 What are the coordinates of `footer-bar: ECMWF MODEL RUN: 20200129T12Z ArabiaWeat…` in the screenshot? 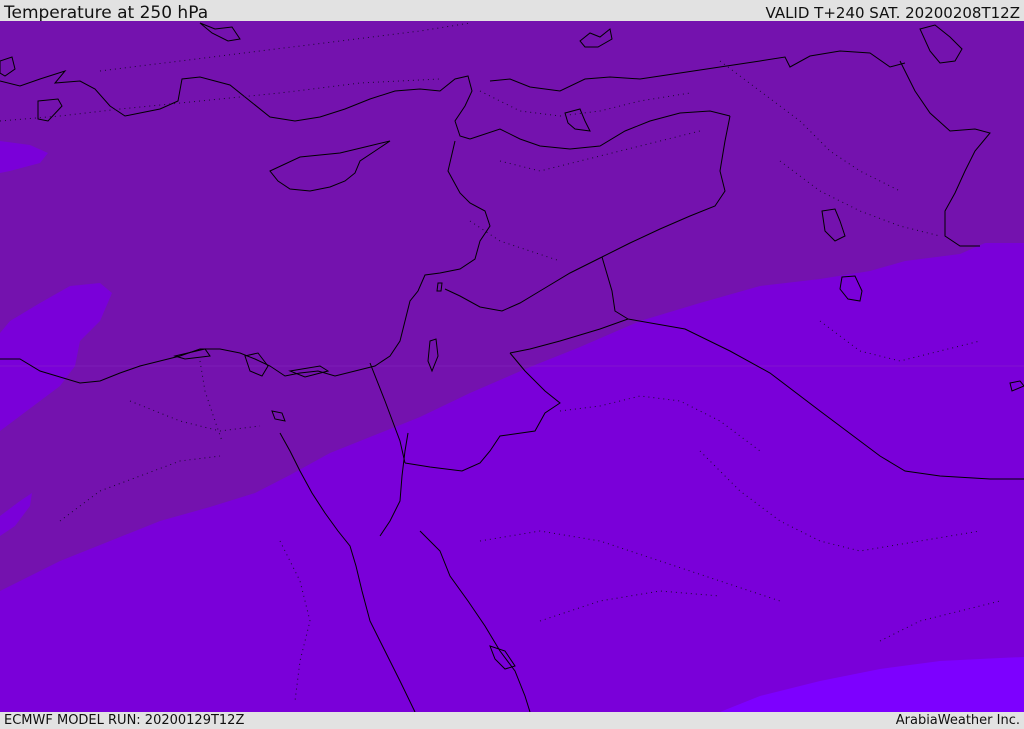 It's located at (512, 720).